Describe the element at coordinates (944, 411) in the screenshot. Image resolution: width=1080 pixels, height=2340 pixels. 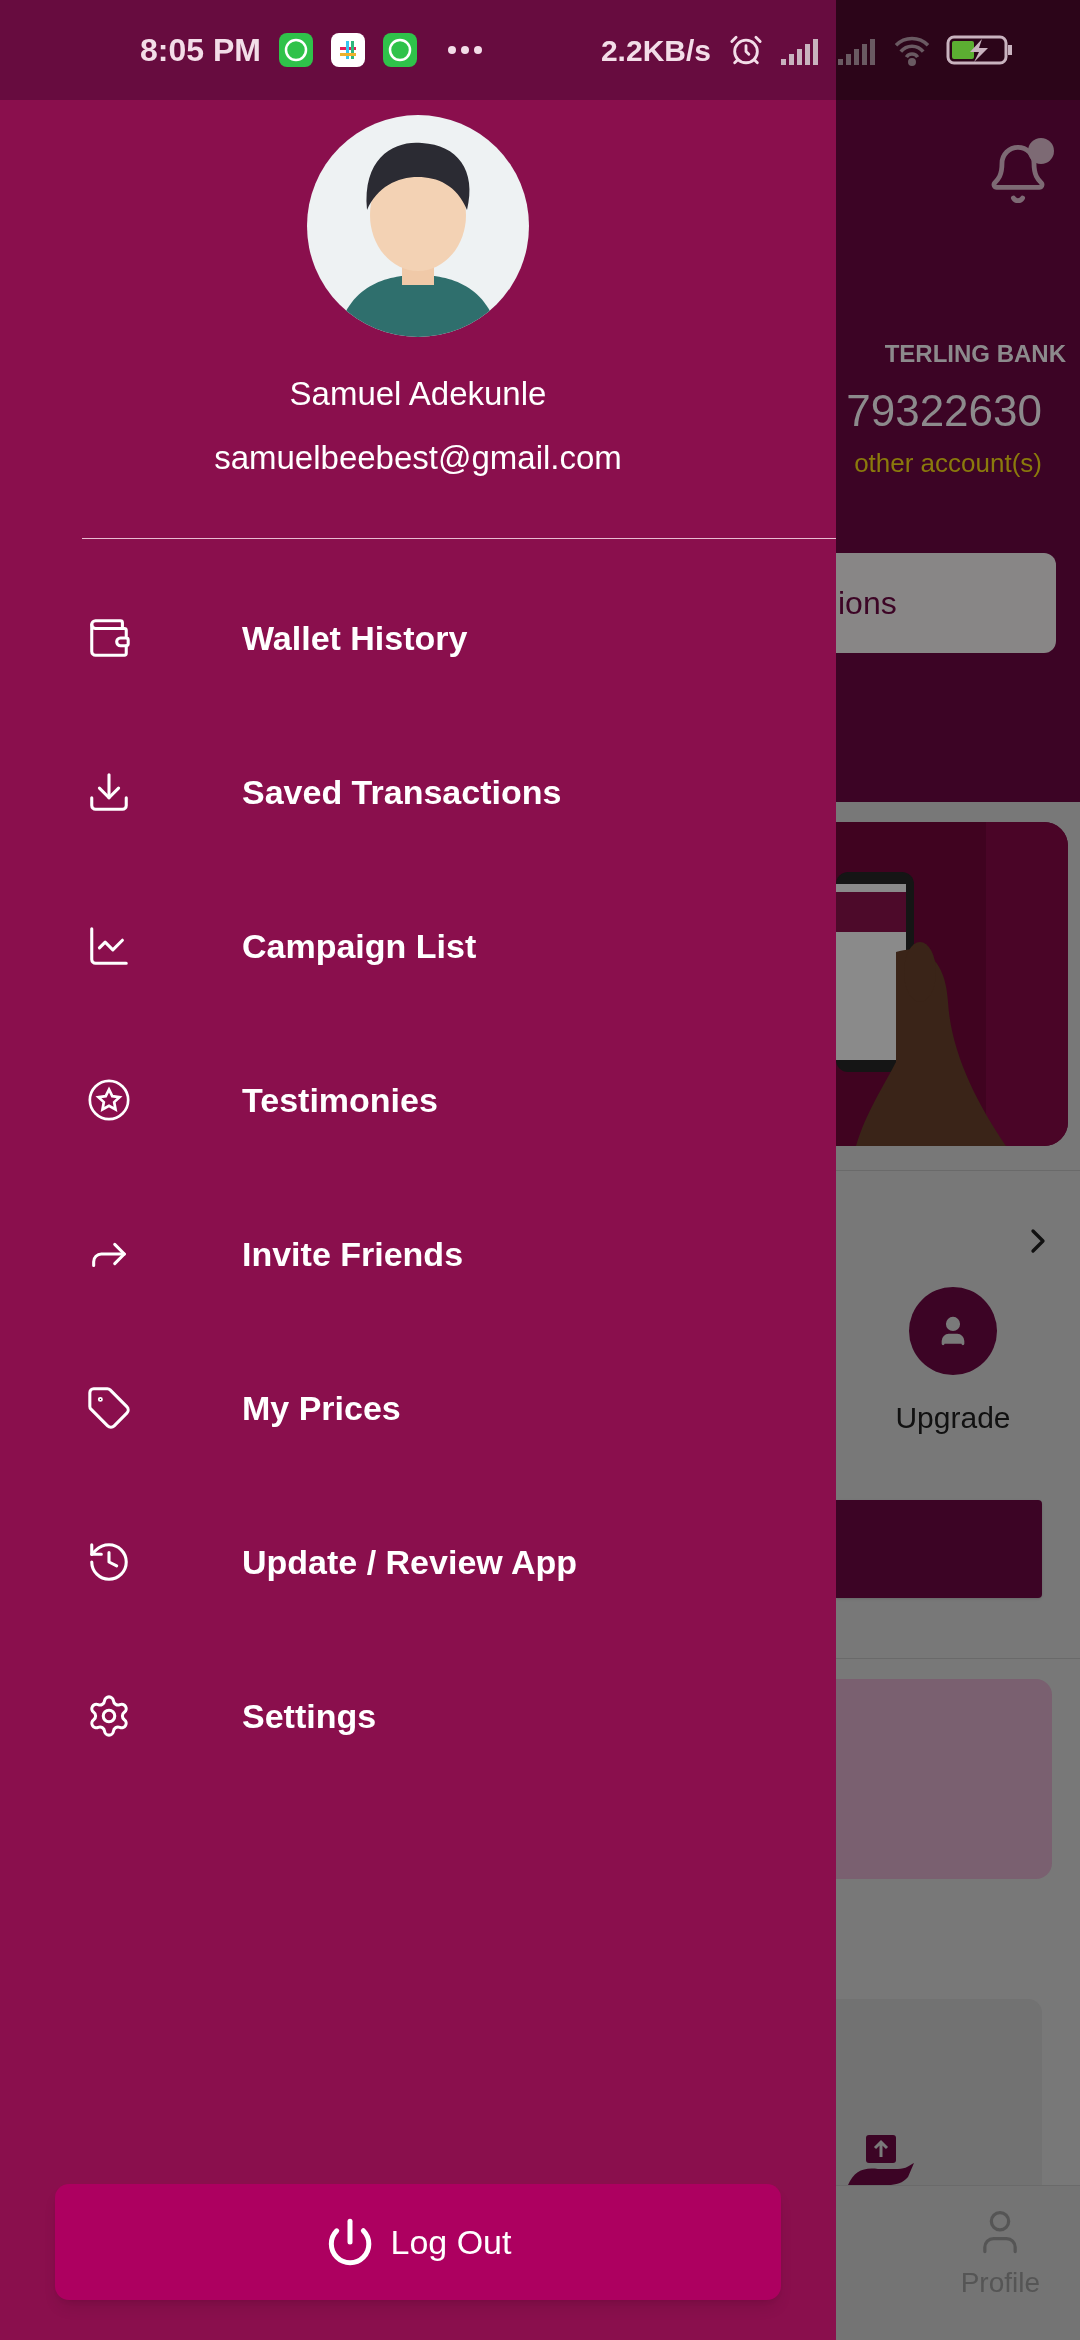
I see `account-number: 79322630` at that location.